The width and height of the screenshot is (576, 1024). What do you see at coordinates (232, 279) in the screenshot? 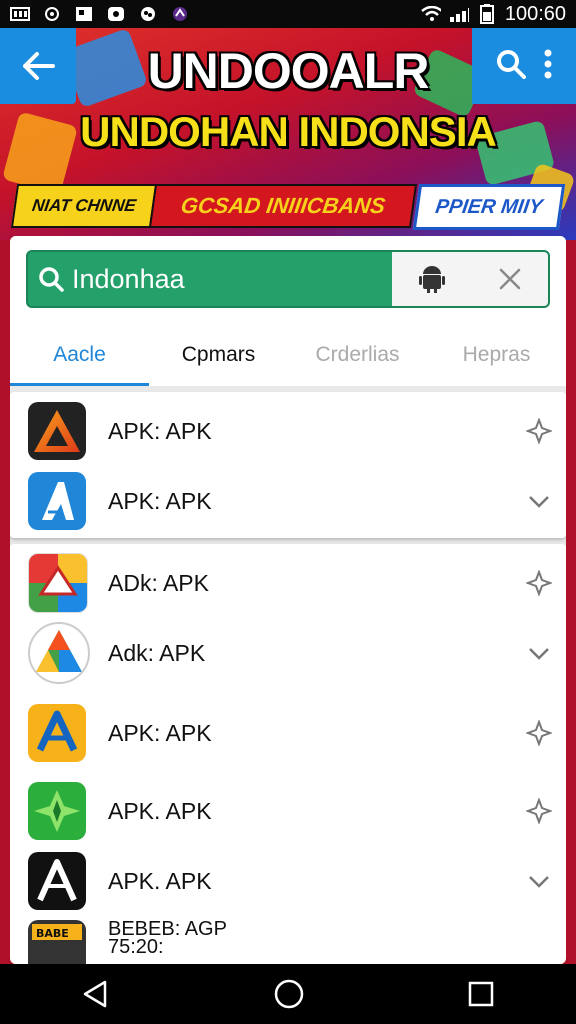
I see `search-input: Indonhaa` at bounding box center [232, 279].